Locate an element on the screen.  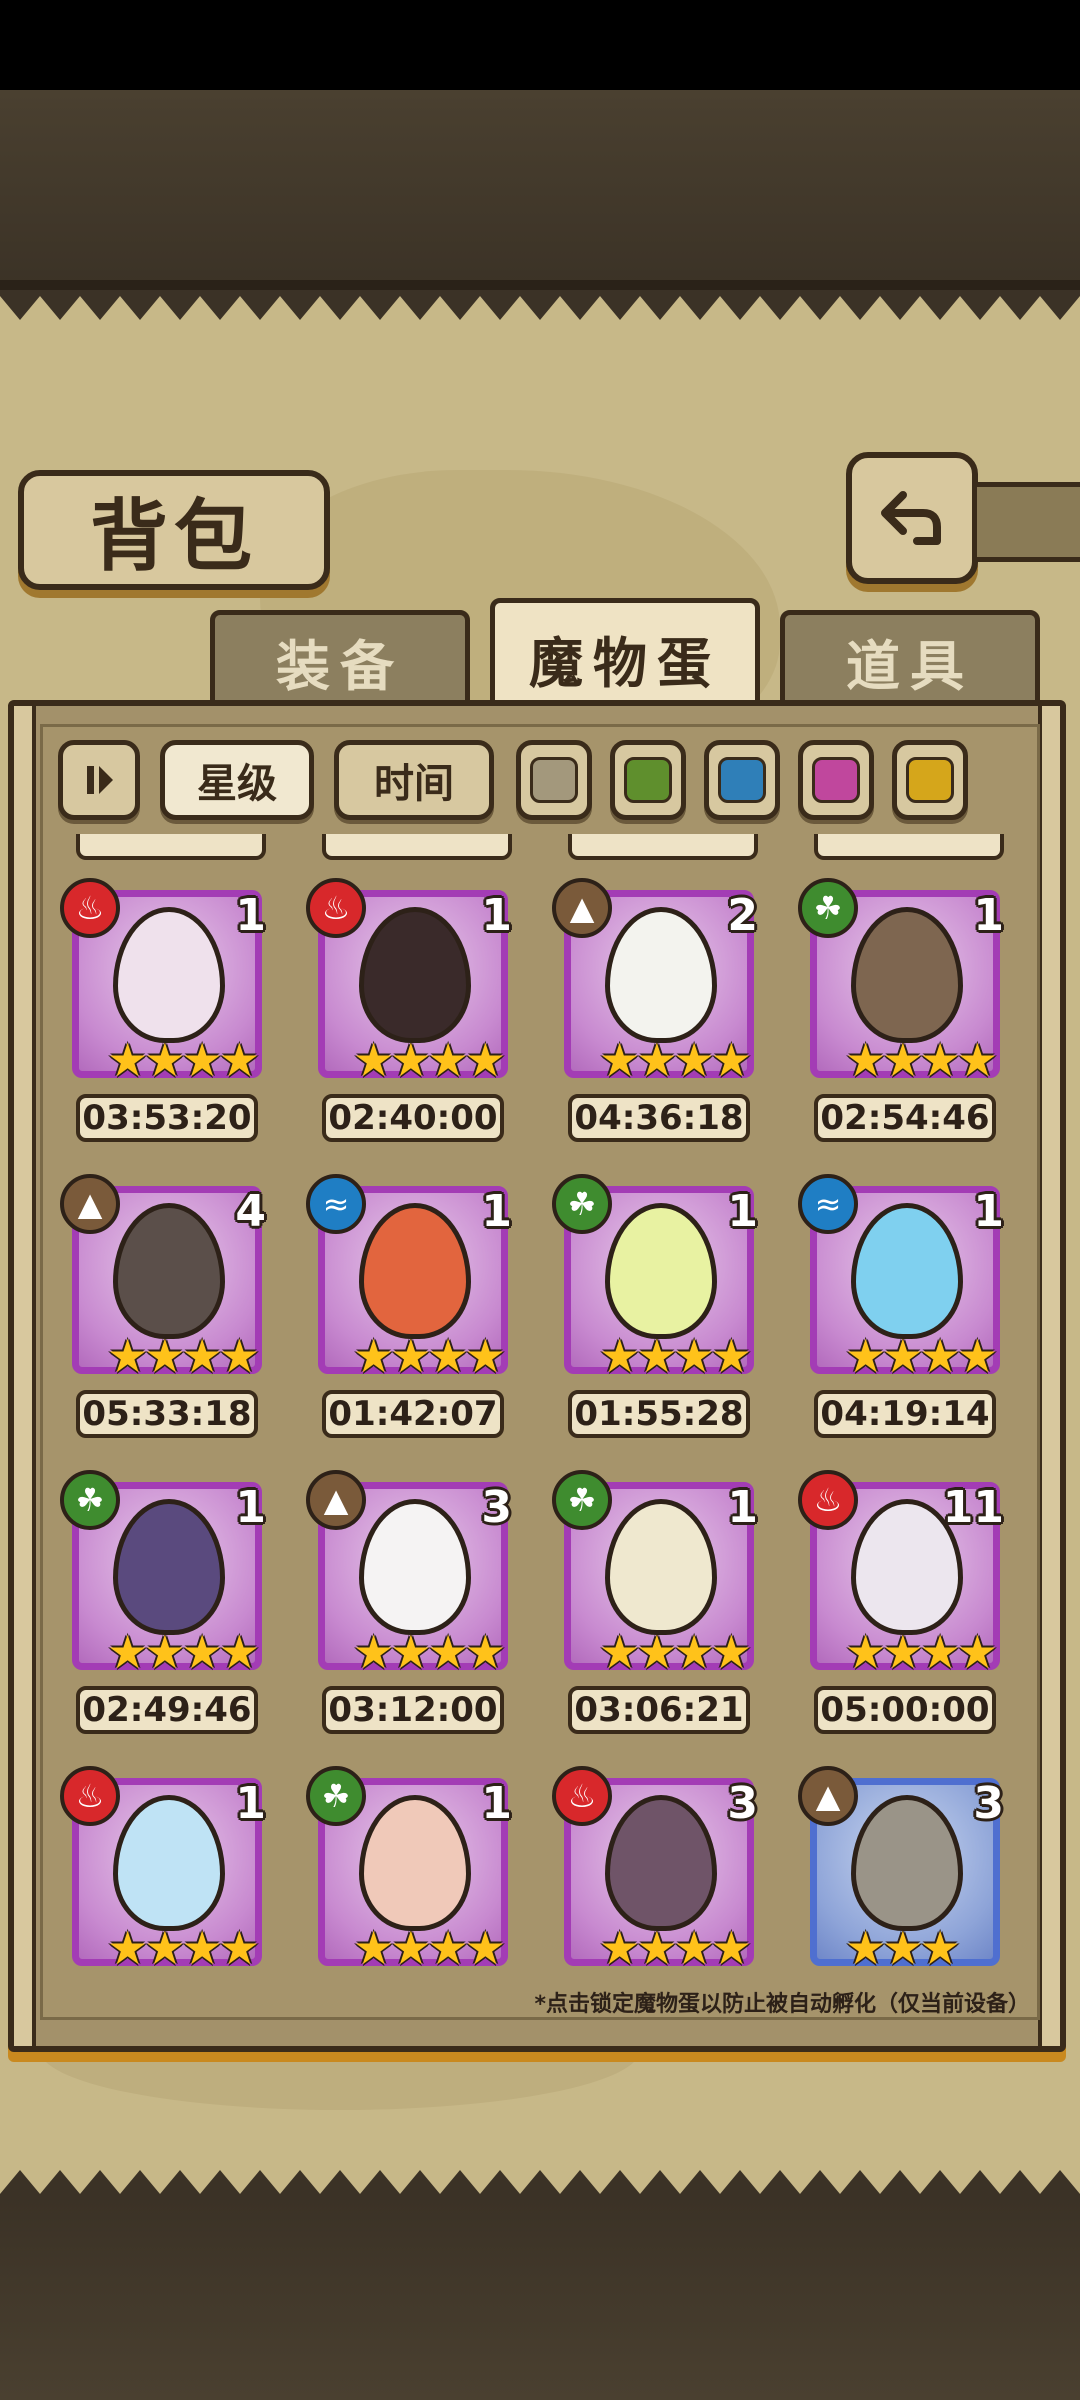
tab-equipment: 装备 is located at coordinates (340, 661).